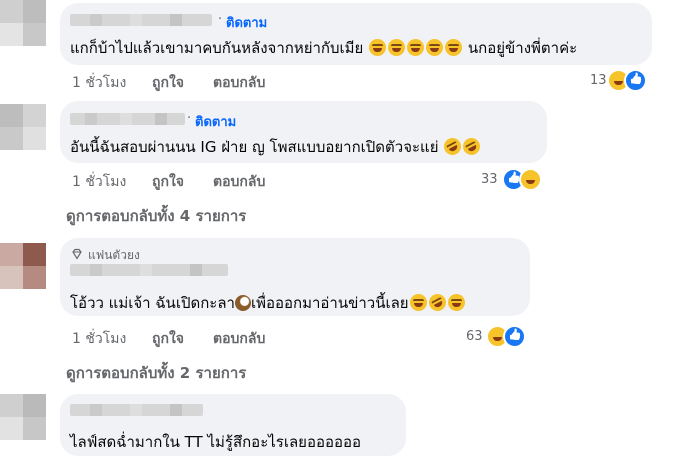  Describe the element at coordinates (598, 80) in the screenshot. I see `reaction-count: 13` at that location.